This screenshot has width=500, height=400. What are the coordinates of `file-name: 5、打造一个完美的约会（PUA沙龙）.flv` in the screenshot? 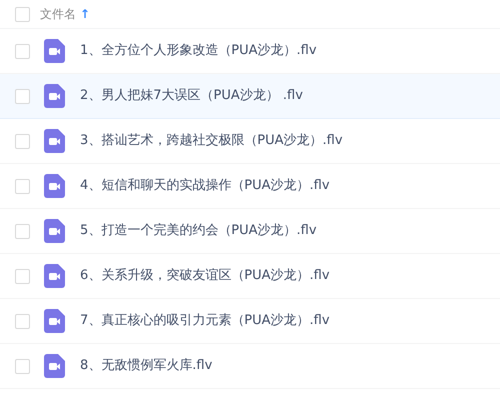 It's located at (198, 231).